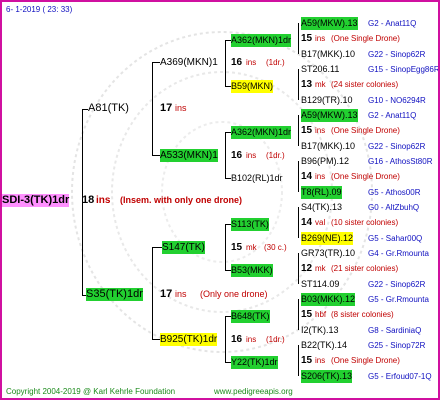  Describe the element at coordinates (275, 155) in the screenshot. I see `gen2-note-2: (1dr.)` at that location.